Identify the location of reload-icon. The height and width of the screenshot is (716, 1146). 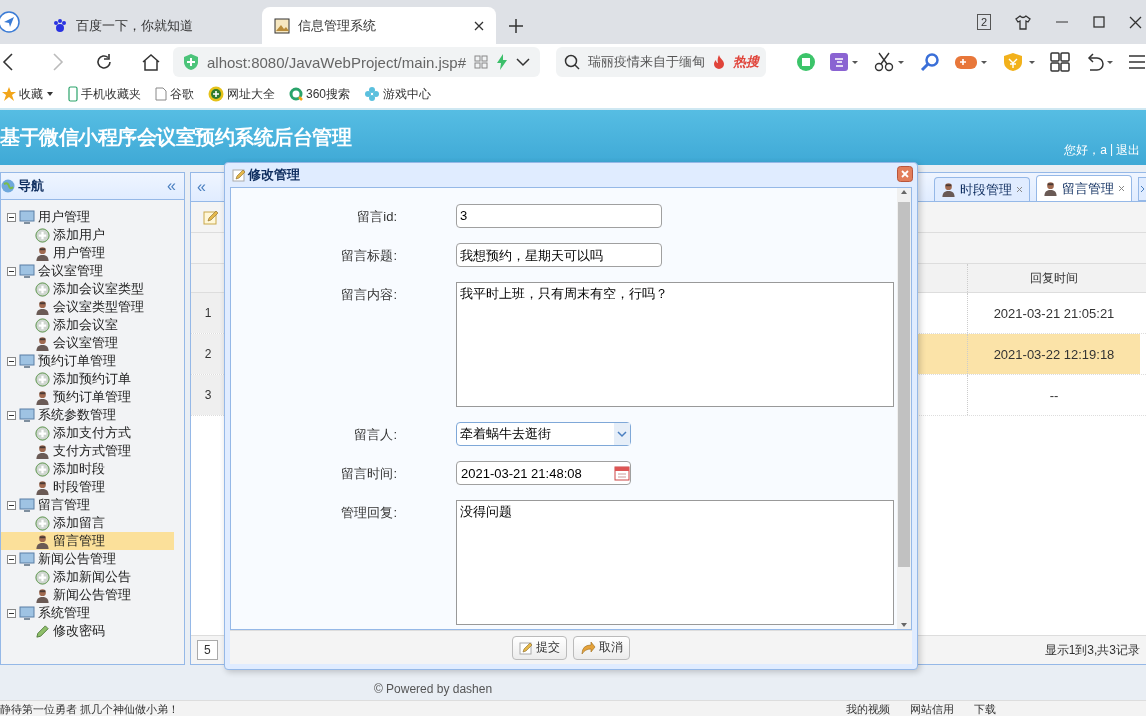
(103, 62).